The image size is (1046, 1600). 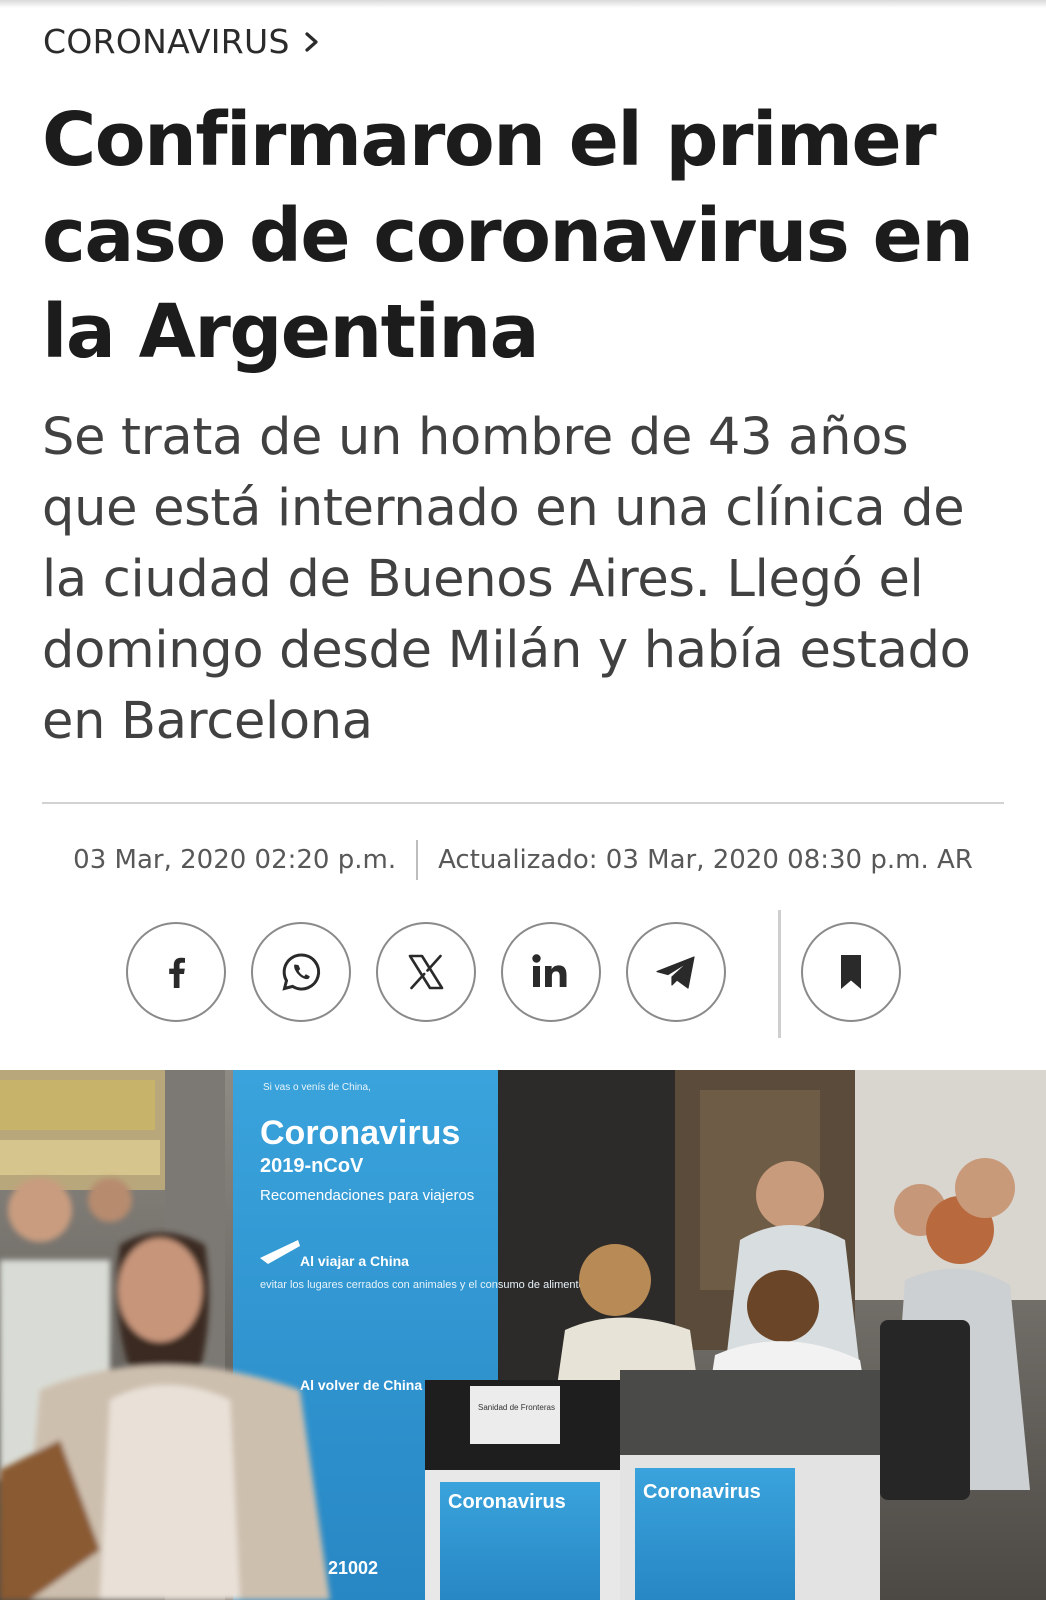 What do you see at coordinates (417, 860) in the screenshot?
I see `date-separator` at bounding box center [417, 860].